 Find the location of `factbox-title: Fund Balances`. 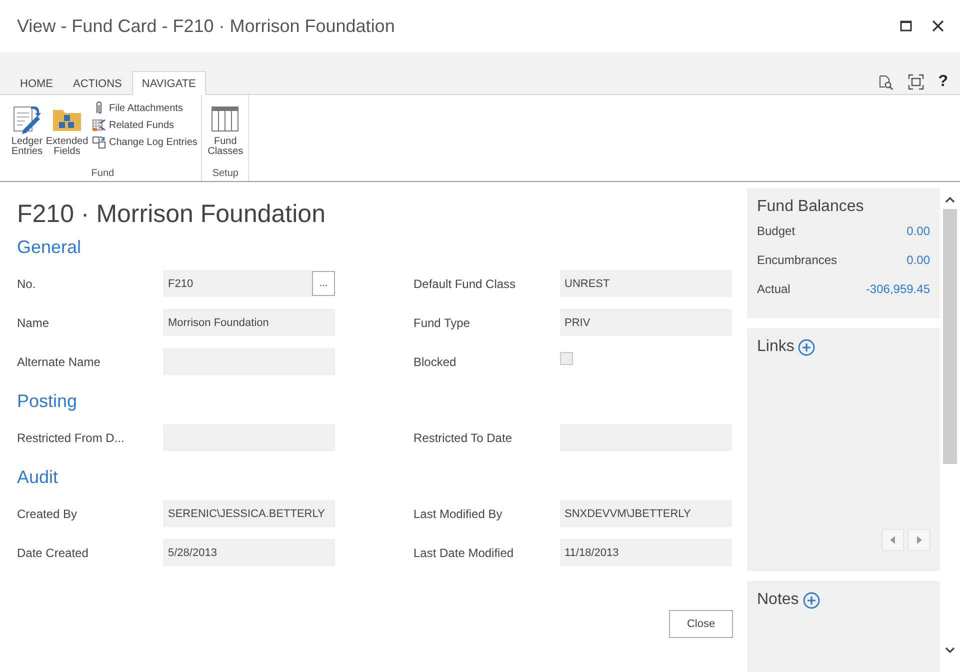

factbox-title: Fund Balances is located at coordinates (811, 207).